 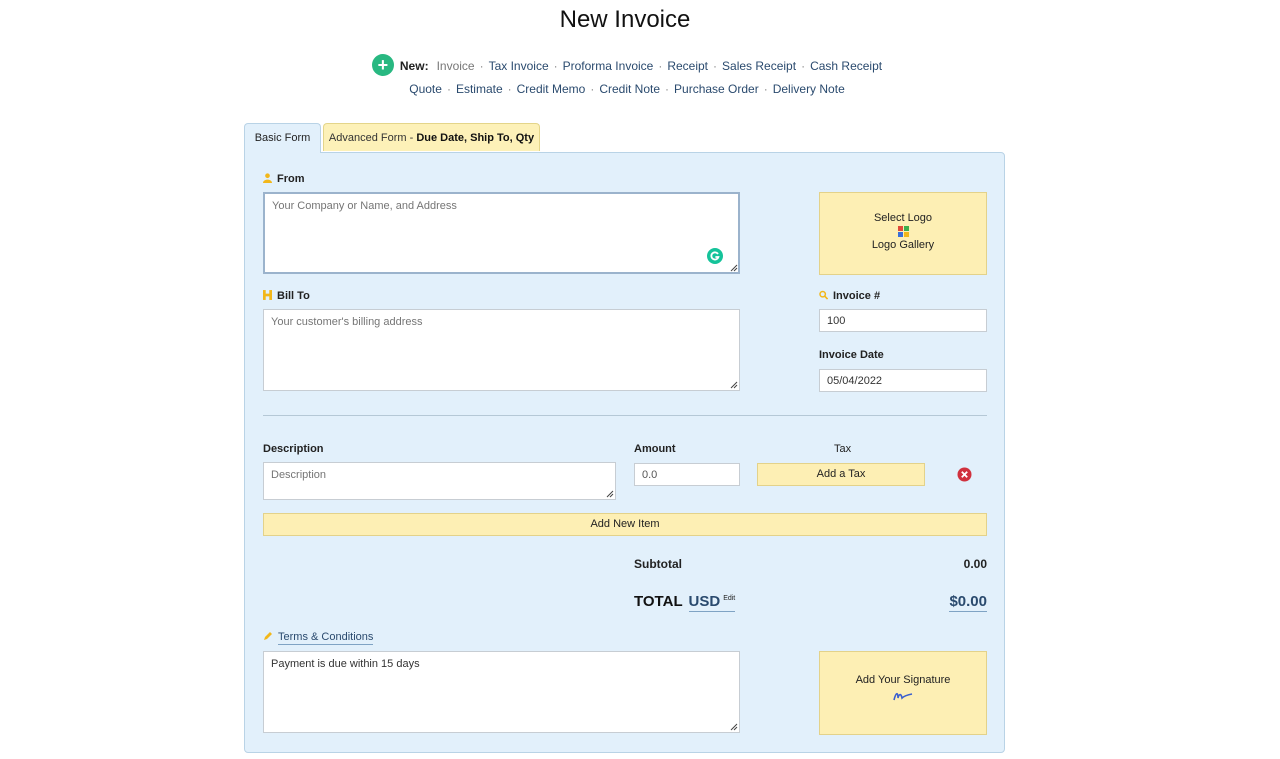 I want to click on logo-gallery-icon, so click(x=903, y=231).